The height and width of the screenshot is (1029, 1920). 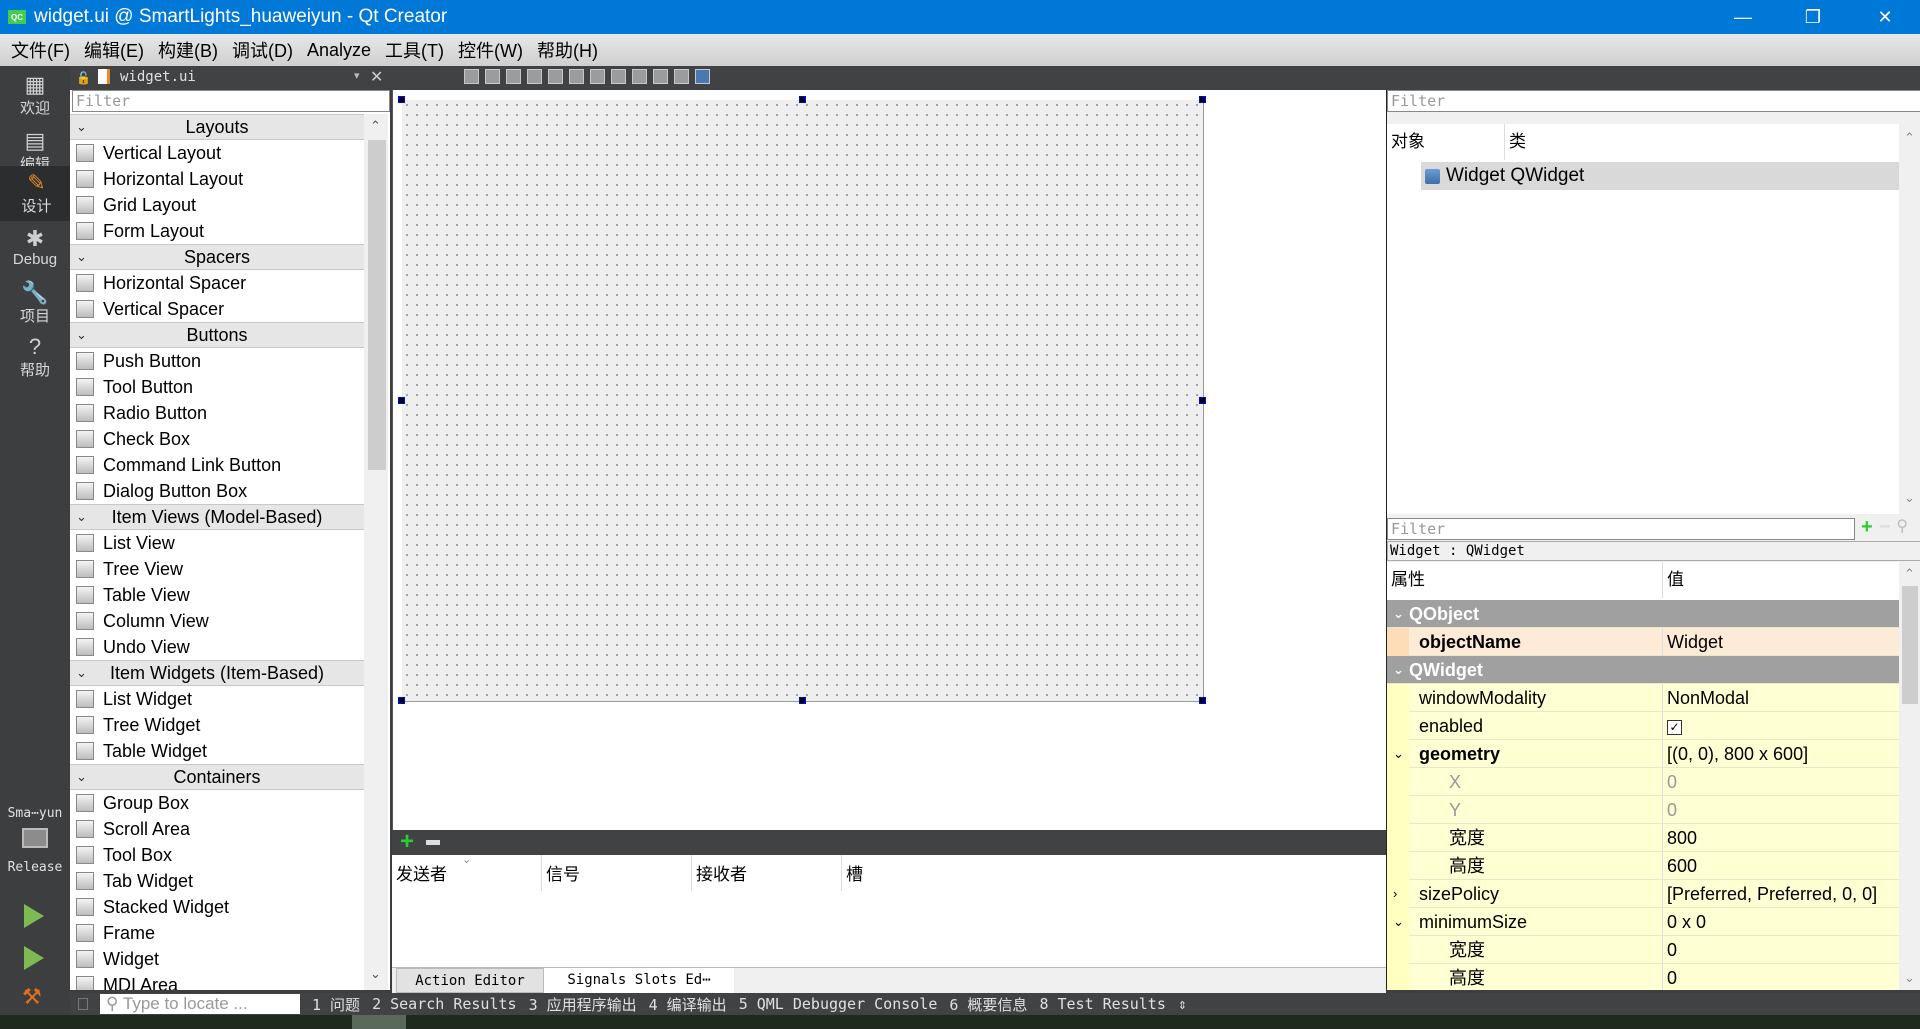 What do you see at coordinates (1885, 17) in the screenshot?
I see `close-window-button: ✕` at bounding box center [1885, 17].